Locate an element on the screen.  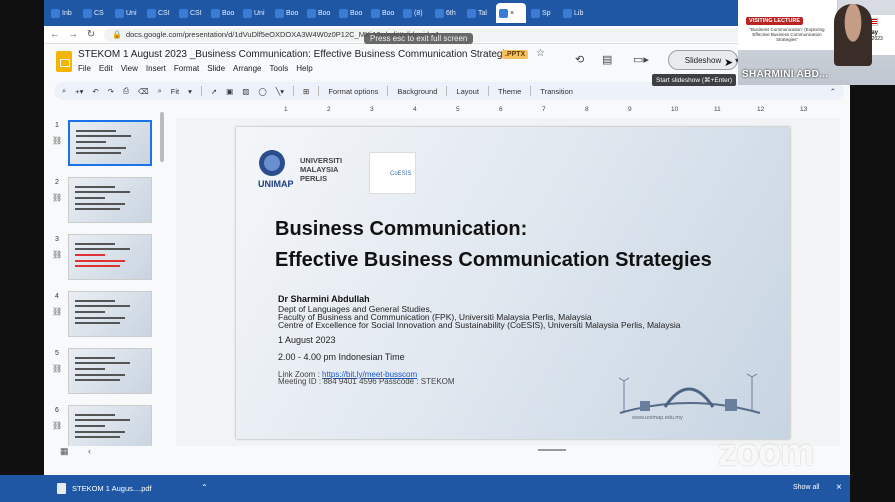
slide-thumbnail-row: 4 ⛓ is located at coordinates (104, 317).